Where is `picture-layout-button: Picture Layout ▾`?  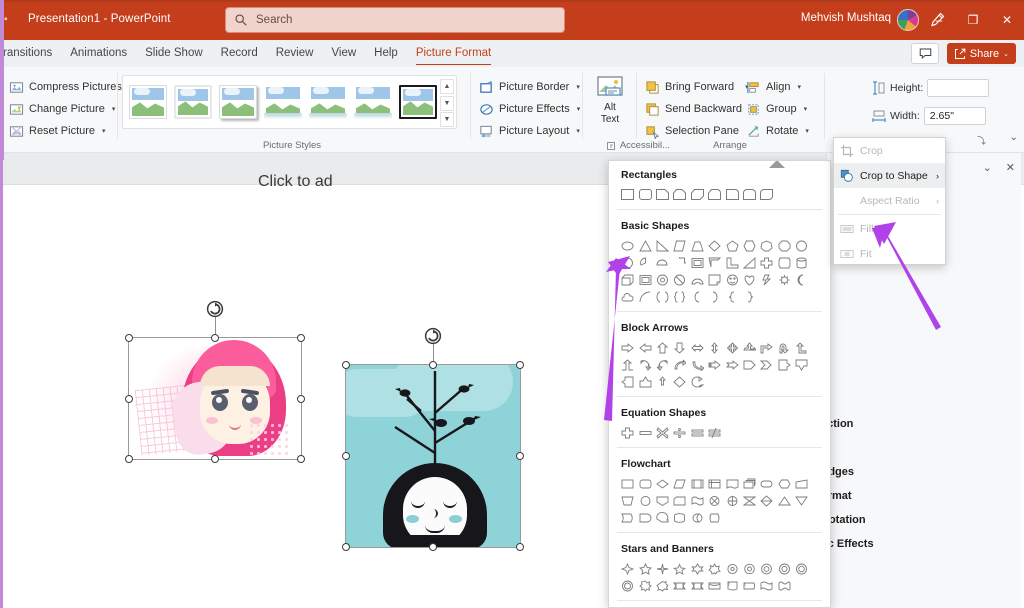 picture-layout-button: Picture Layout ▾ is located at coordinates (529, 131).